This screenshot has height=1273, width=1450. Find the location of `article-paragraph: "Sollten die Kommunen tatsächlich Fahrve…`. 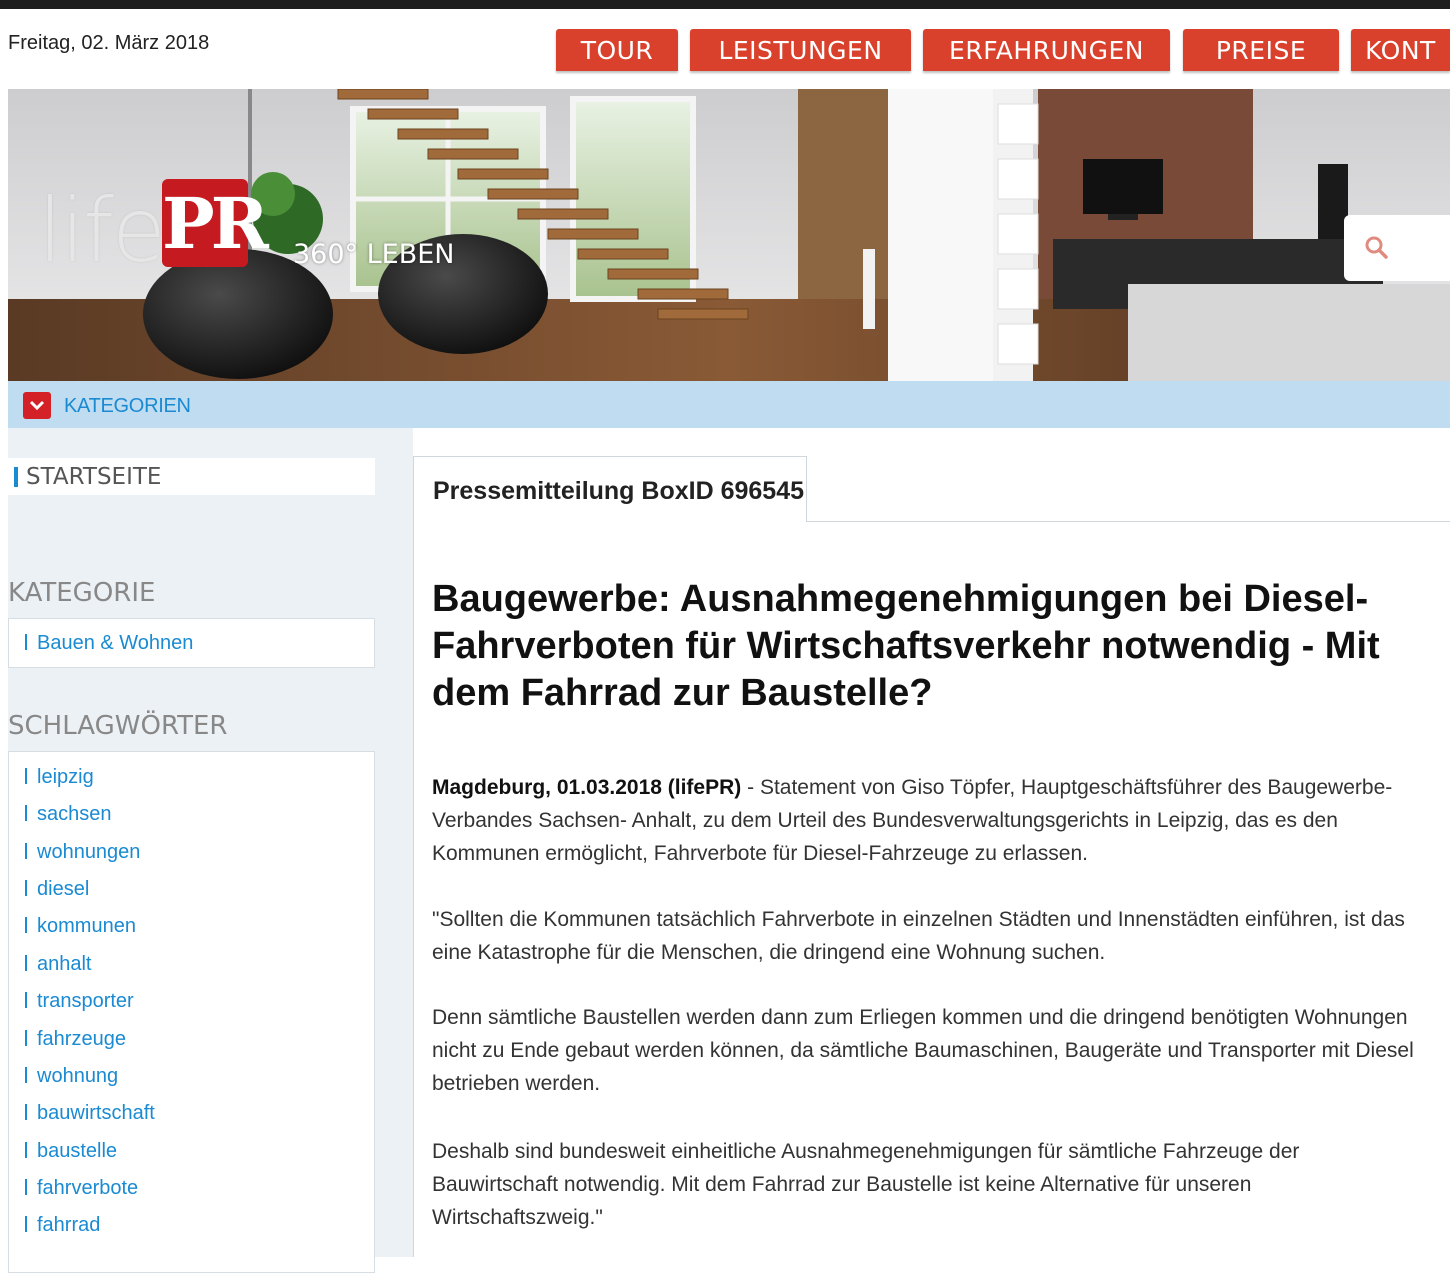

article-paragraph: "Sollten die Kommunen tatsächlich Fahrve… is located at coordinates (918, 936).